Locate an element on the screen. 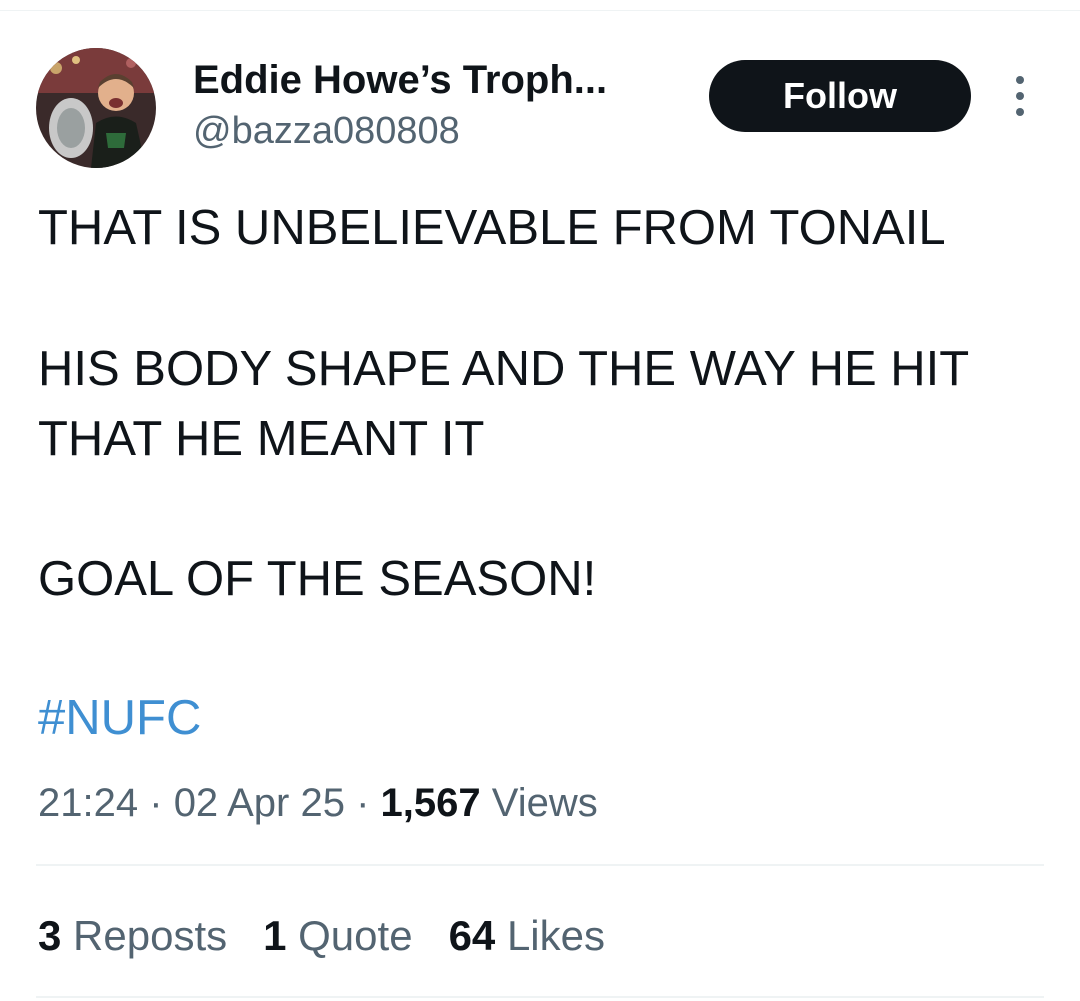 This screenshot has width=1080, height=1001. reposts-stat: 3 Reposts is located at coordinates (132, 936).